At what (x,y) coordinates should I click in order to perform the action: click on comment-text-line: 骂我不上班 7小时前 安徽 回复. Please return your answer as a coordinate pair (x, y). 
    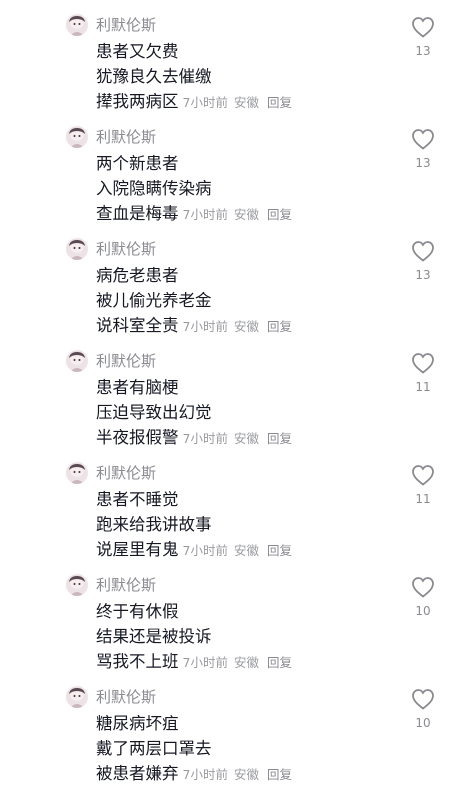
    Looking at the image, I should click on (194, 662).